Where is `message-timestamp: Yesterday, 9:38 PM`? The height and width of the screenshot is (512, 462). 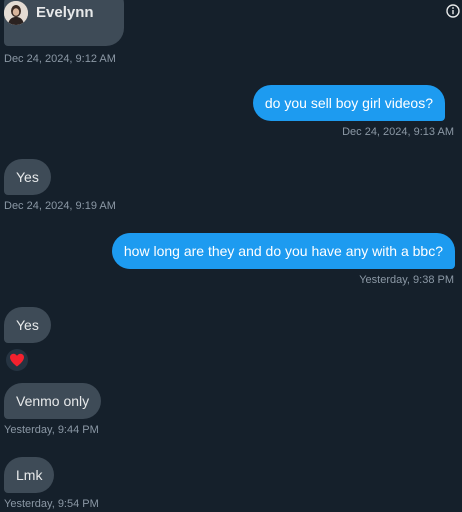 message-timestamp: Yesterday, 9:38 PM is located at coordinates (406, 280).